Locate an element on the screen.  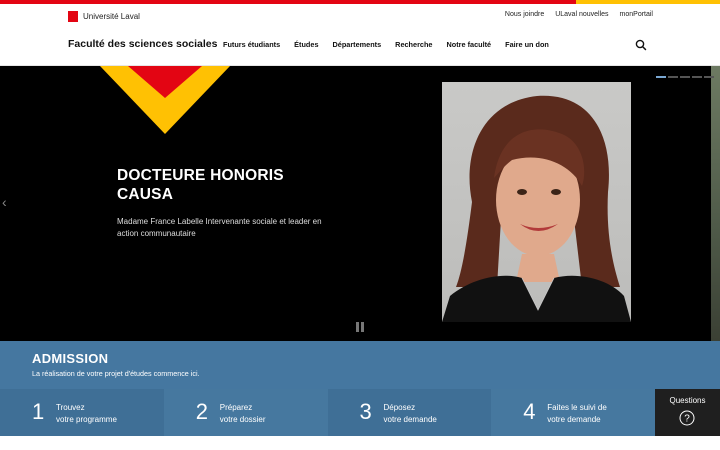
step-number: 3 is located at coordinates (365, 411).